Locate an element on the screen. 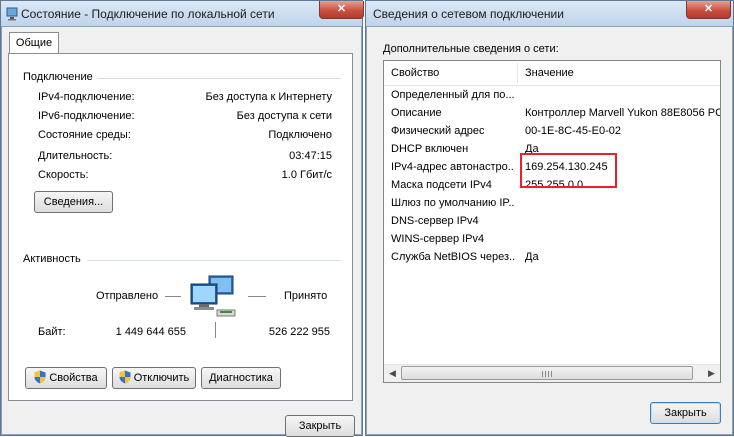  property-name: DNS-сервер IPv4 is located at coordinates (435, 221).